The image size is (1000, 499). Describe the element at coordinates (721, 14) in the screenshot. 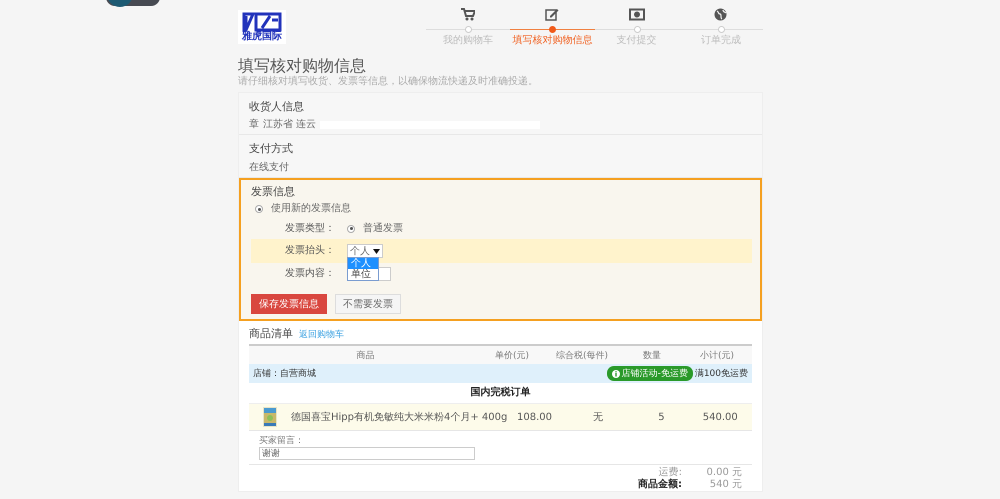

I see `globe-icon` at that location.